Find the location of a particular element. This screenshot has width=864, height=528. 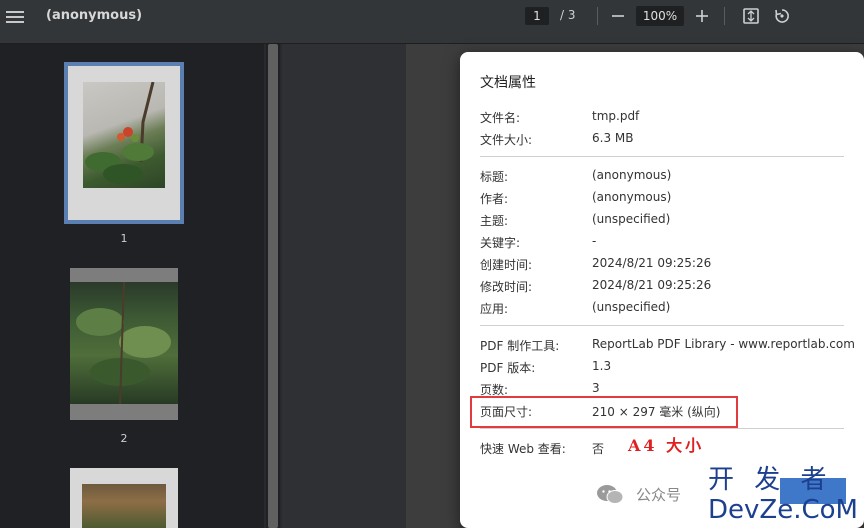

watermark-text: 公众号 is located at coordinates (659, 495).